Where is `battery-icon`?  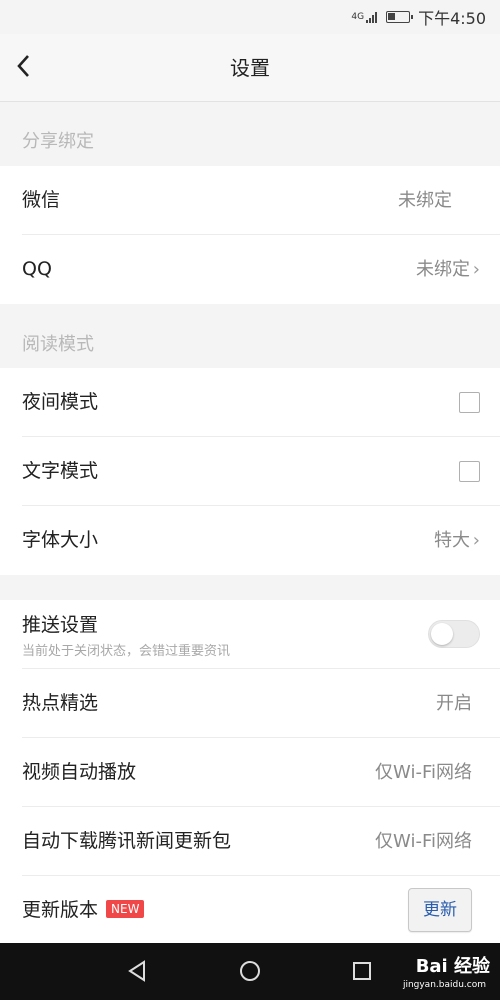 battery-icon is located at coordinates (400, 17).